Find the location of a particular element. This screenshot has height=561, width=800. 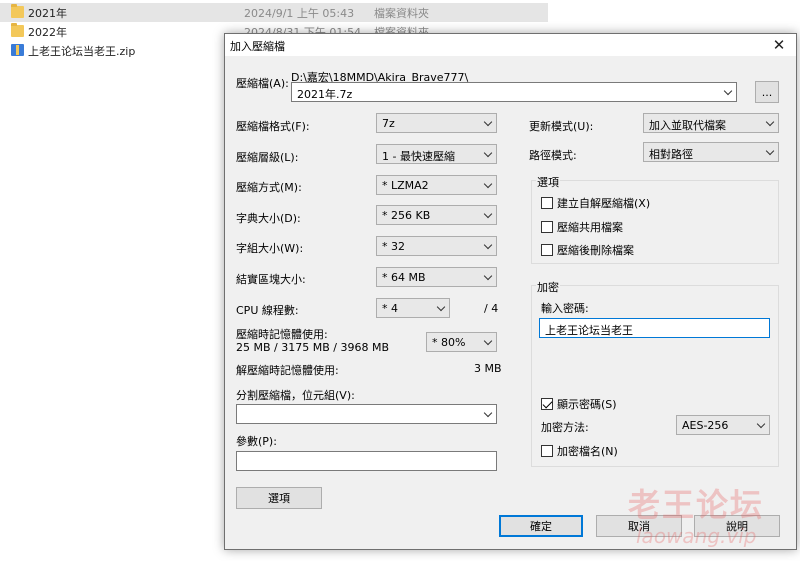

delete-after-checkbox: 壓縮後刪除檔案 is located at coordinates (587, 250).